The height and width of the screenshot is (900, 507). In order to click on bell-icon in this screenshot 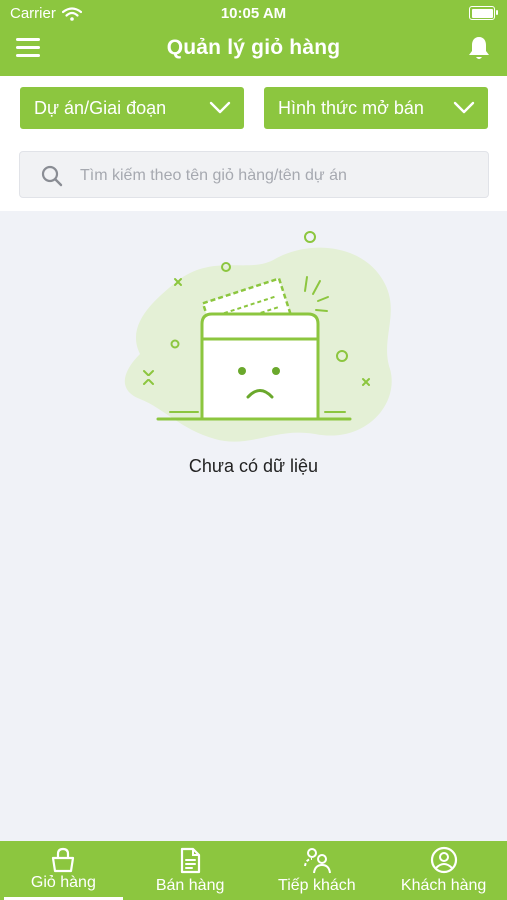, I will do `click(479, 48)`.